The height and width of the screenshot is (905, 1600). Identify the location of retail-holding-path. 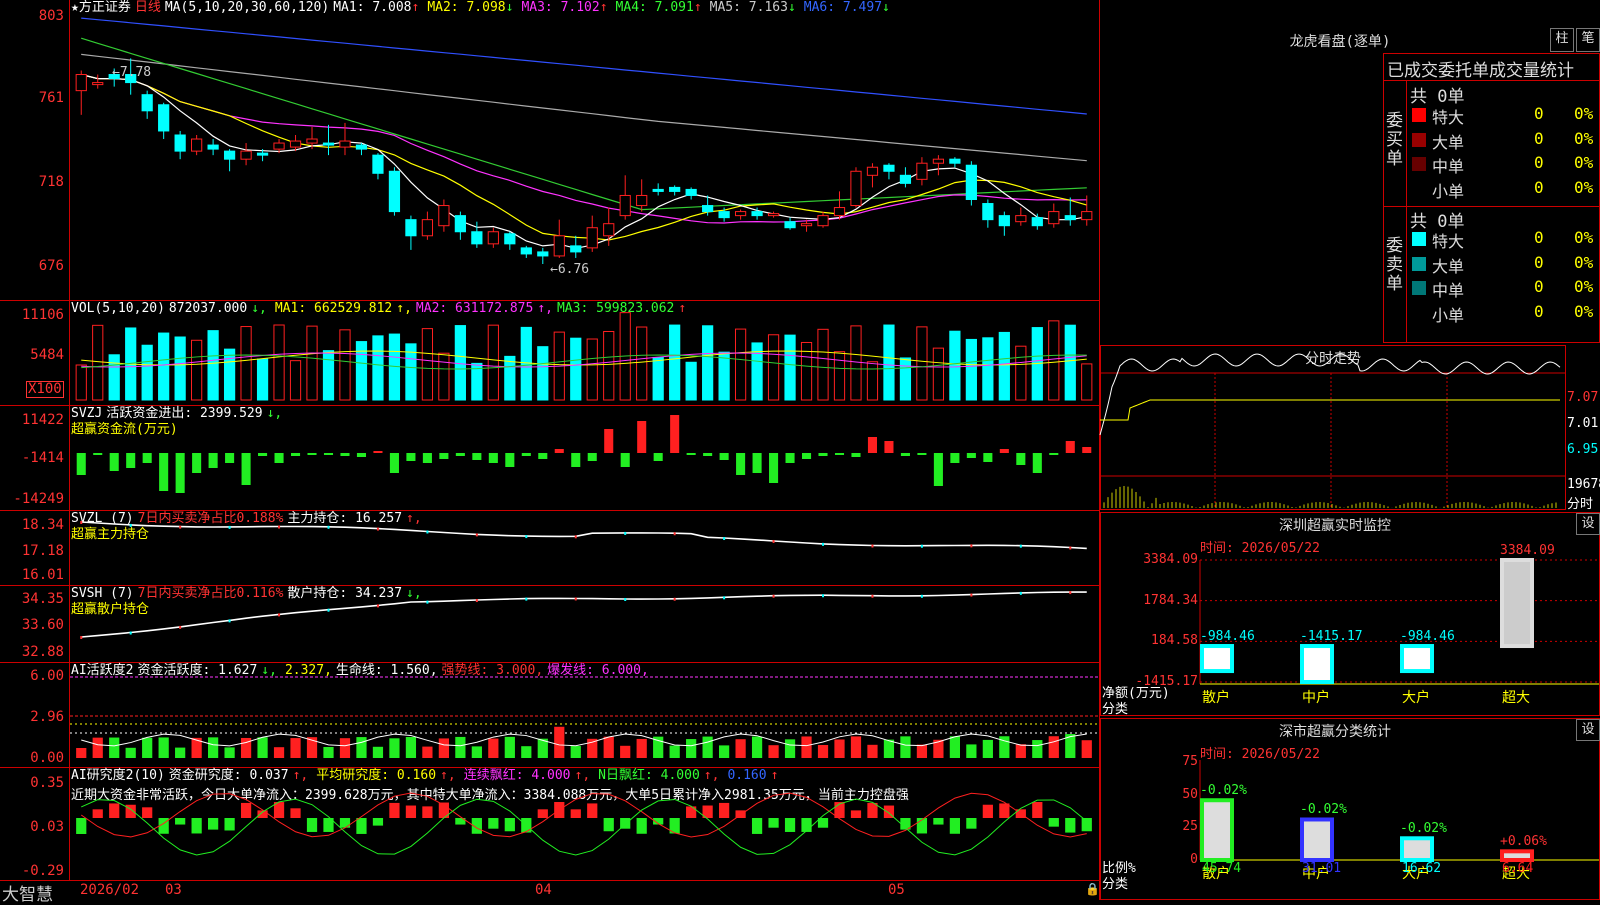
(584, 614).